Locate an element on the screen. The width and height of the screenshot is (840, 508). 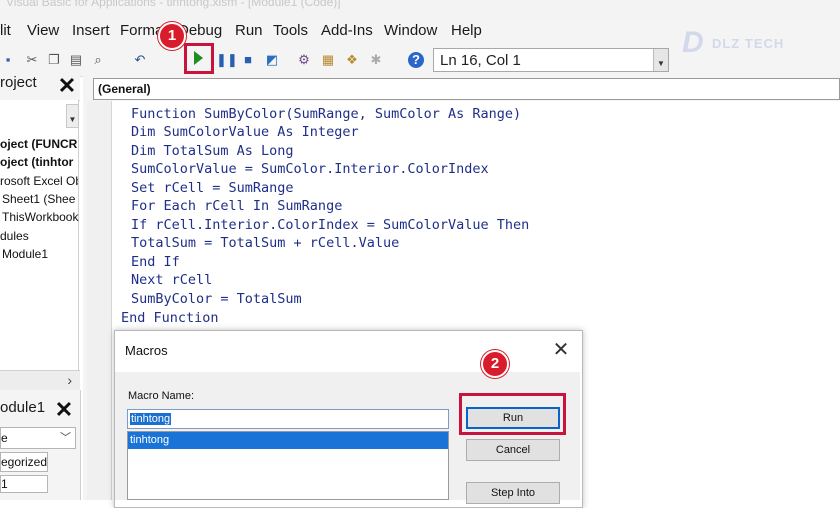
code-line: TotalSum = TotalSum + rCell.Value is located at coordinates (265, 243).